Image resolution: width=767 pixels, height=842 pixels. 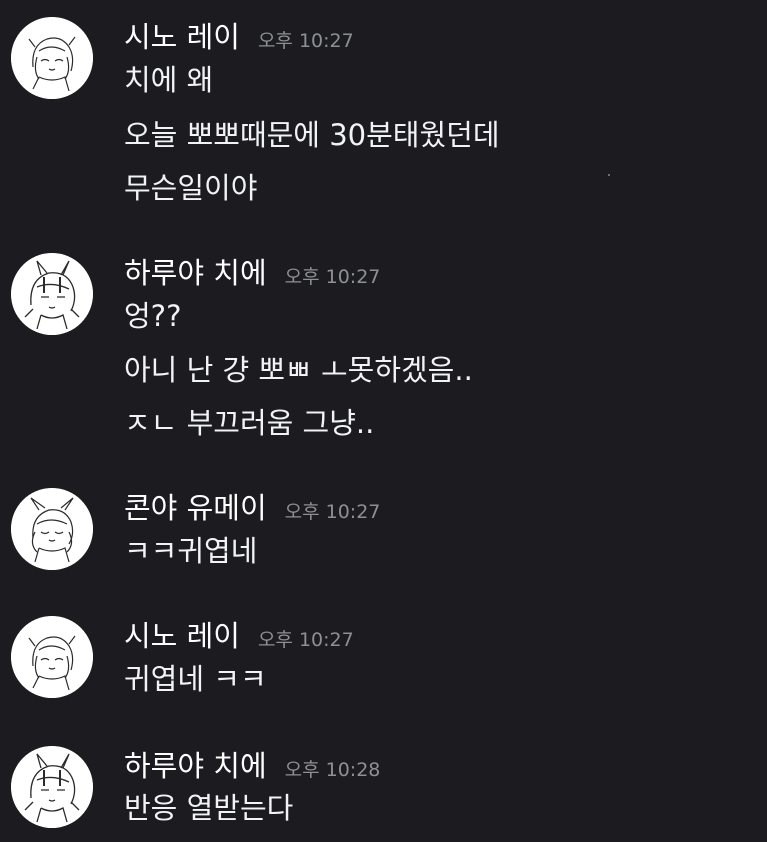 I want to click on message-text: 무슨일이야, so click(x=191, y=188).